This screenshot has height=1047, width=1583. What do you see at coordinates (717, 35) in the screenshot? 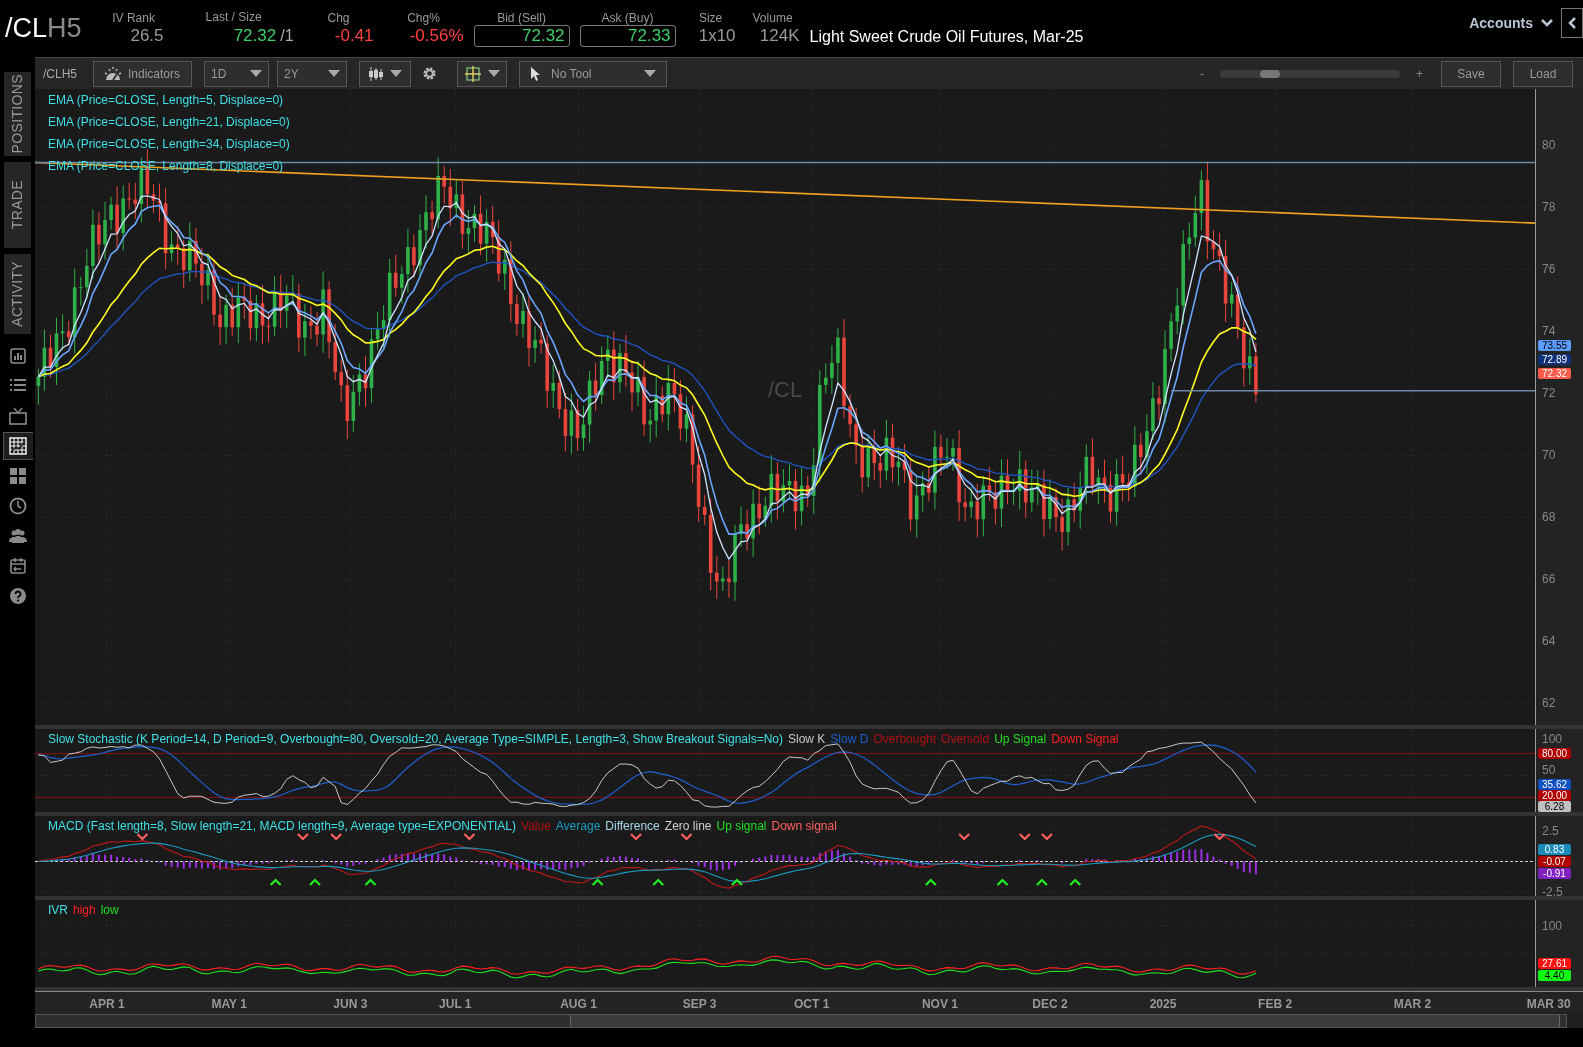
I see `quote-value: 1x10` at bounding box center [717, 35].